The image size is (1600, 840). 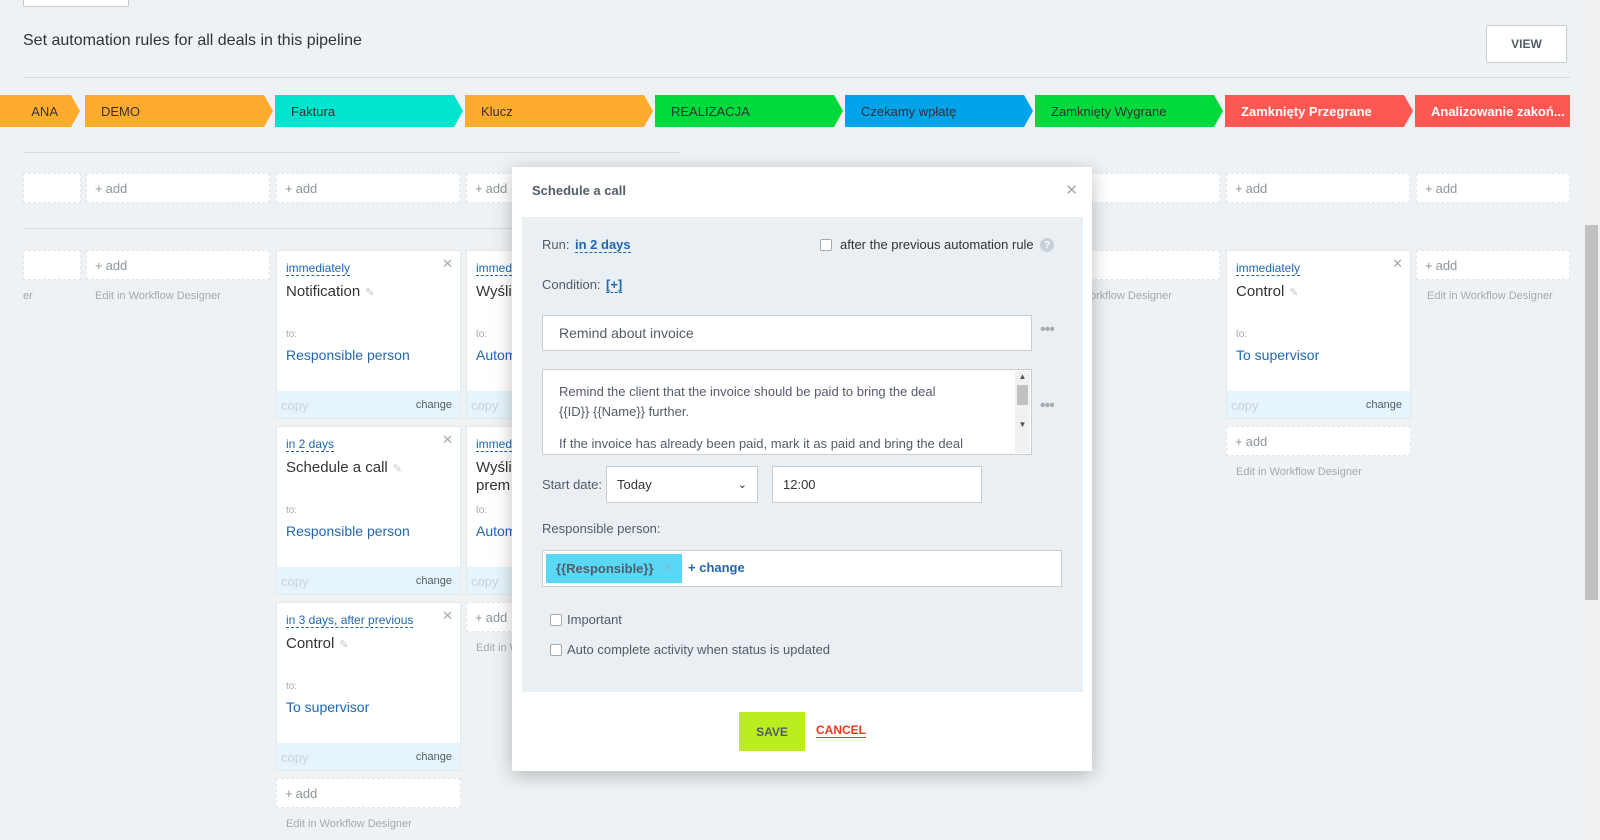 I want to click on scroll-down-icon: ▼, so click(x=1022, y=425).